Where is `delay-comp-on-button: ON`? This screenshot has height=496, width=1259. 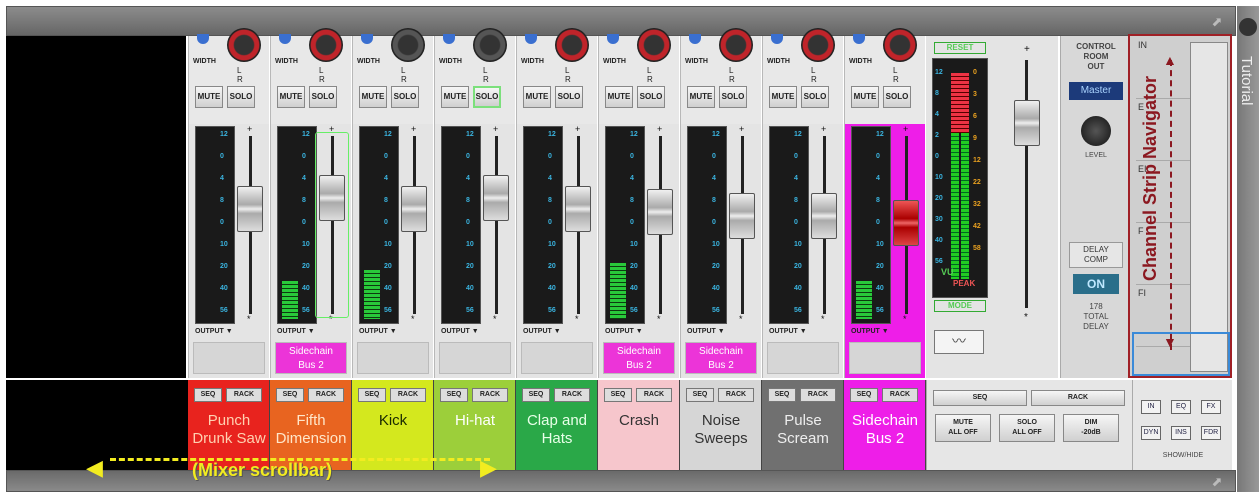 delay-comp-on-button: ON is located at coordinates (1096, 284).